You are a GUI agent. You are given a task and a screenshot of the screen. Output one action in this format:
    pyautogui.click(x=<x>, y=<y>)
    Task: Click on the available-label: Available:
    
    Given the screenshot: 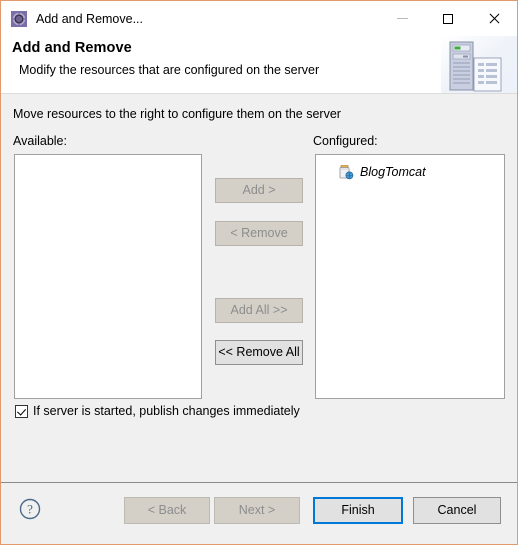 What is the action you would take?
    pyautogui.click(x=40, y=141)
    